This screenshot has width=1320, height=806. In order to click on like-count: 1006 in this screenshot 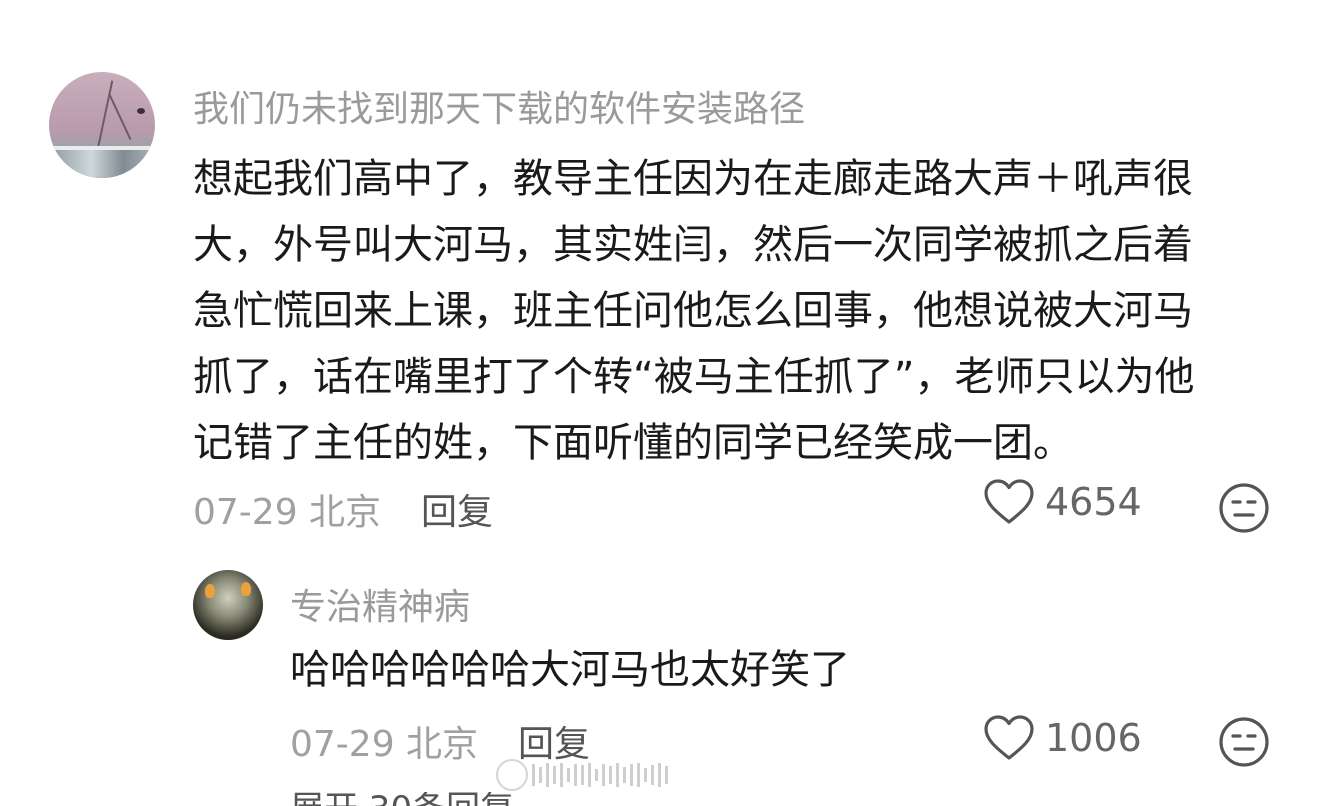, I will do `click(1093, 738)`.